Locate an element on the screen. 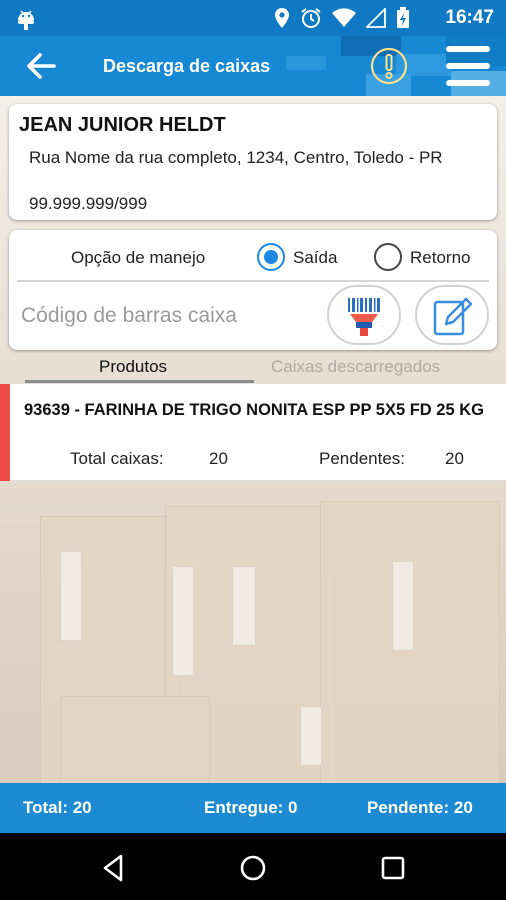  navigation-bar is located at coordinates (253, 866).